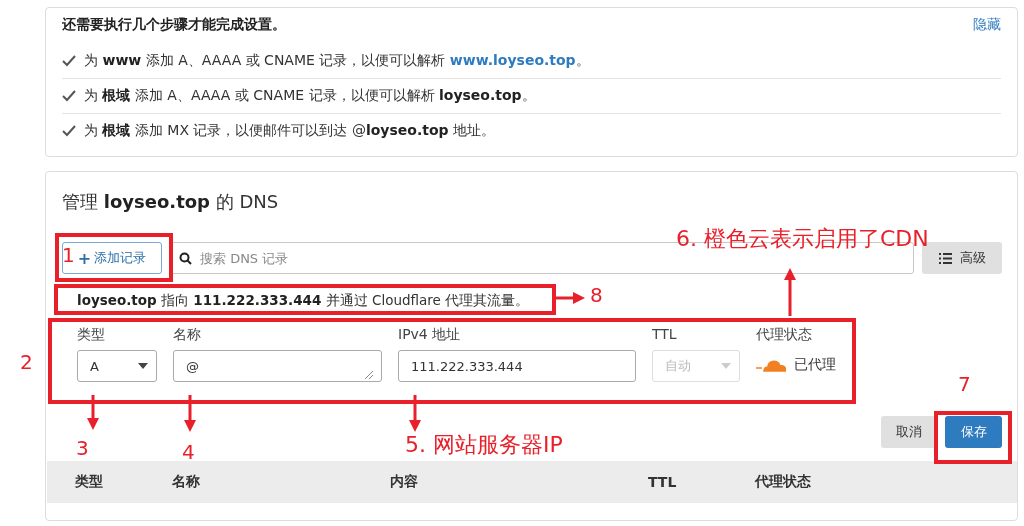 This screenshot has height=526, width=1024. I want to click on cancel-button: 取消, so click(909, 432).